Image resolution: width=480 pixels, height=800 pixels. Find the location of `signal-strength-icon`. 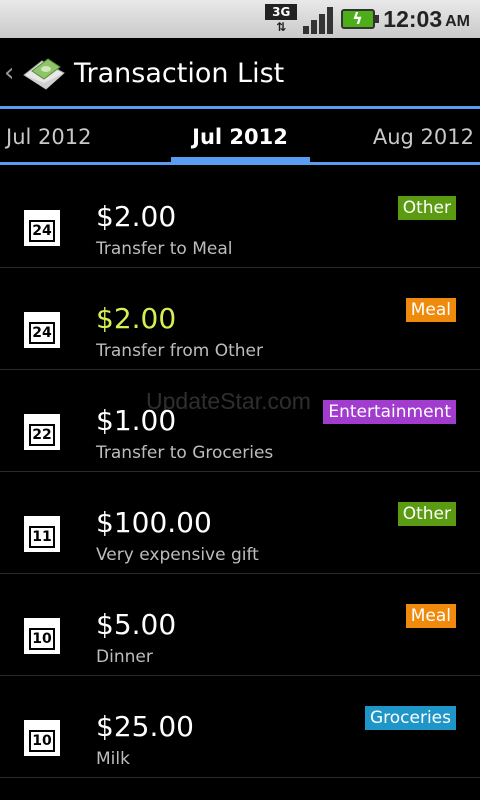

signal-strength-icon is located at coordinates (318, 19).